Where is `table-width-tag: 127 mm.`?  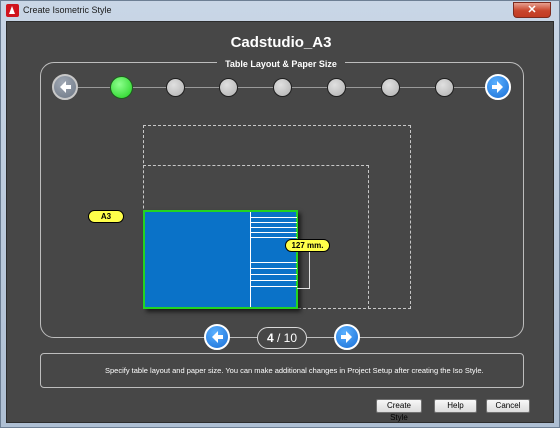 table-width-tag: 127 mm. is located at coordinates (307, 245).